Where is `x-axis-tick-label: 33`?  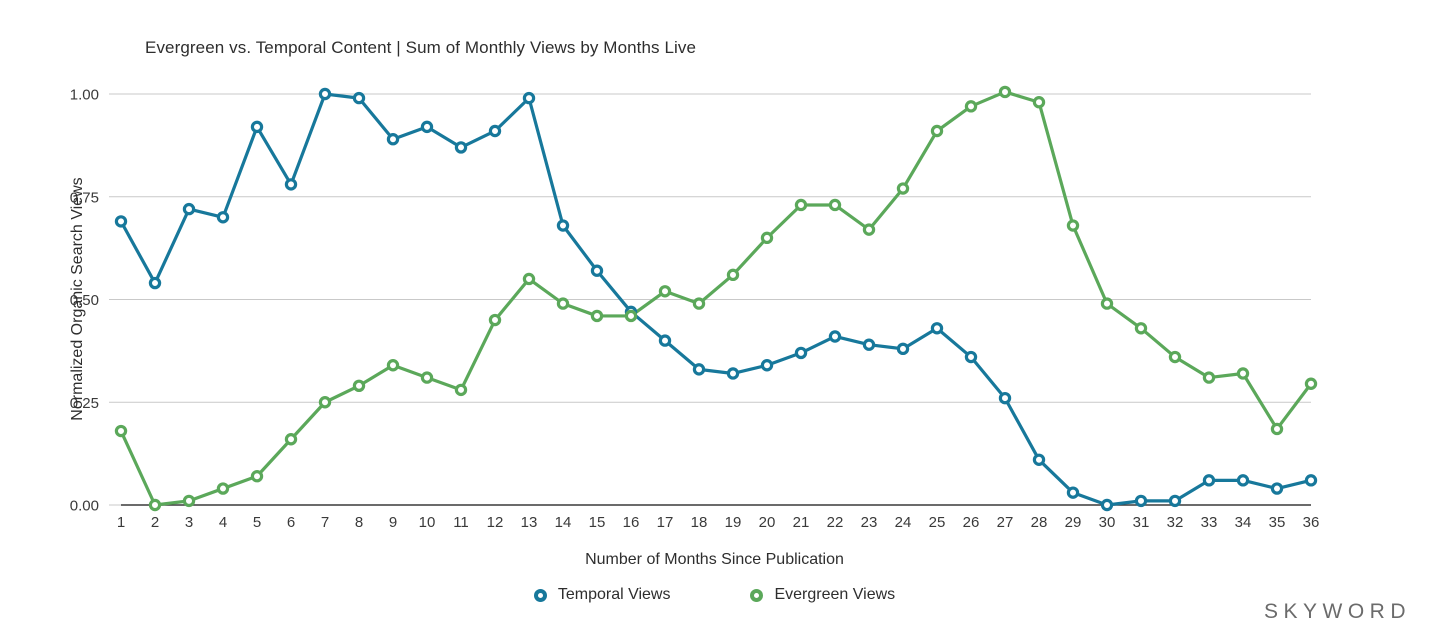 x-axis-tick-label: 33 is located at coordinates (1209, 522).